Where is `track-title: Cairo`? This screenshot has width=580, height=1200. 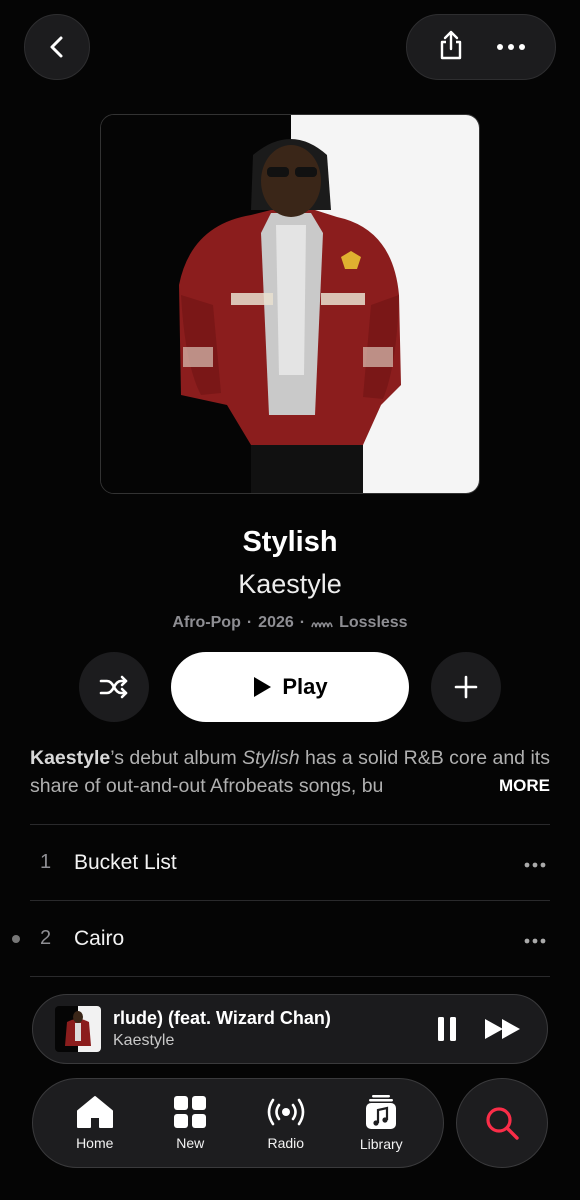 track-title: Cairo is located at coordinates (99, 938).